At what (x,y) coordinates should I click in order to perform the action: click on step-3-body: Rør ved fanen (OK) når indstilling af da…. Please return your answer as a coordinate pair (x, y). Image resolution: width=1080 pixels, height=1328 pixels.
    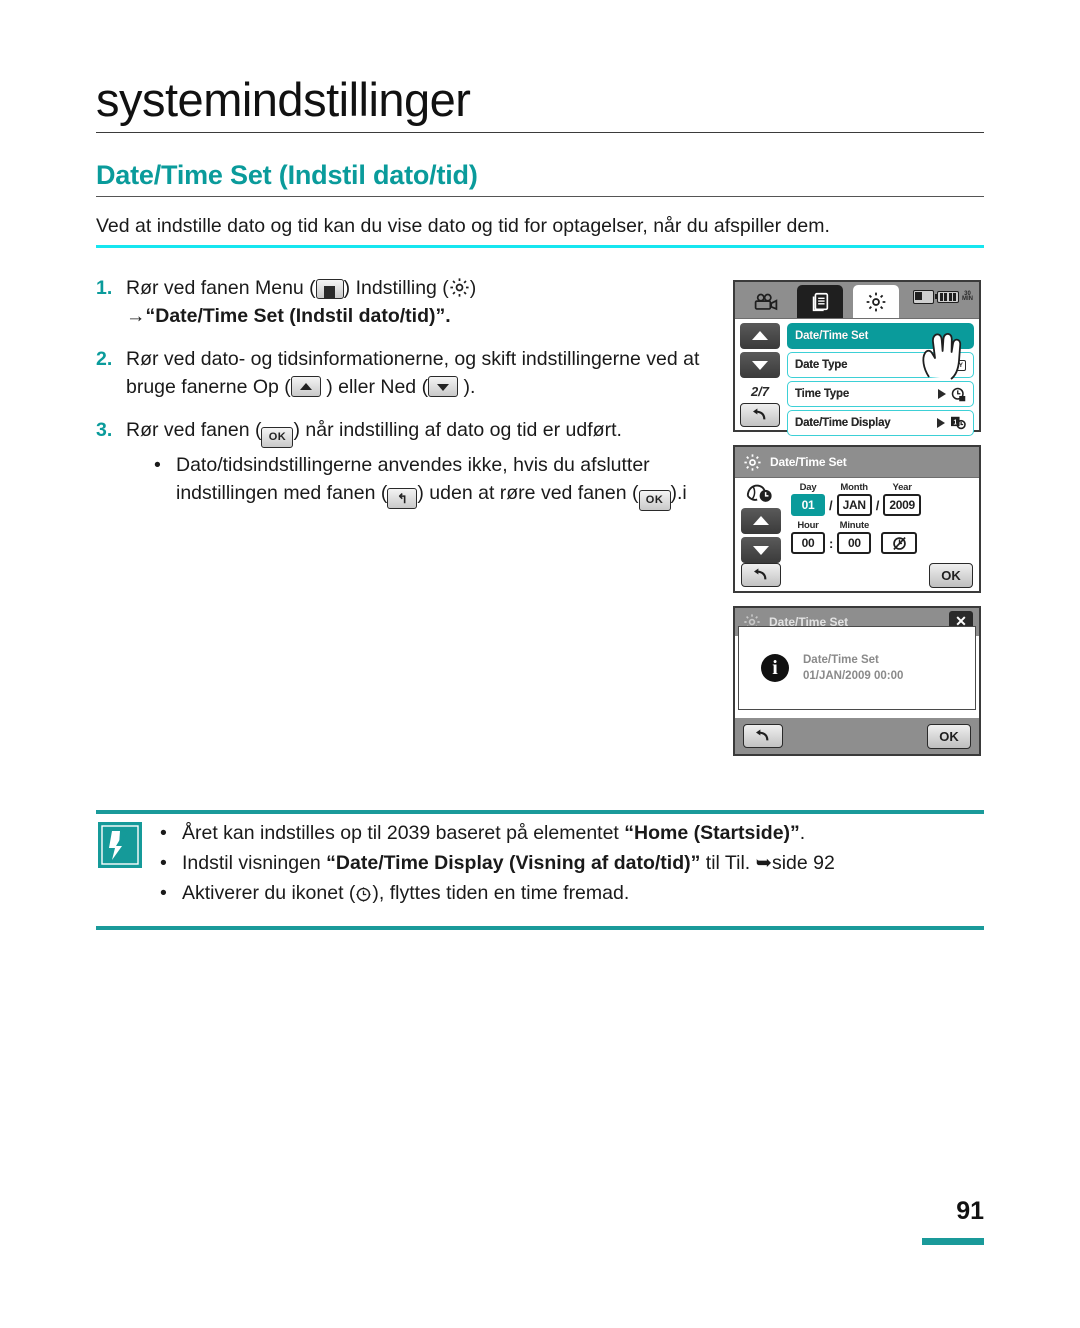
    Looking at the image, I should click on (421, 463).